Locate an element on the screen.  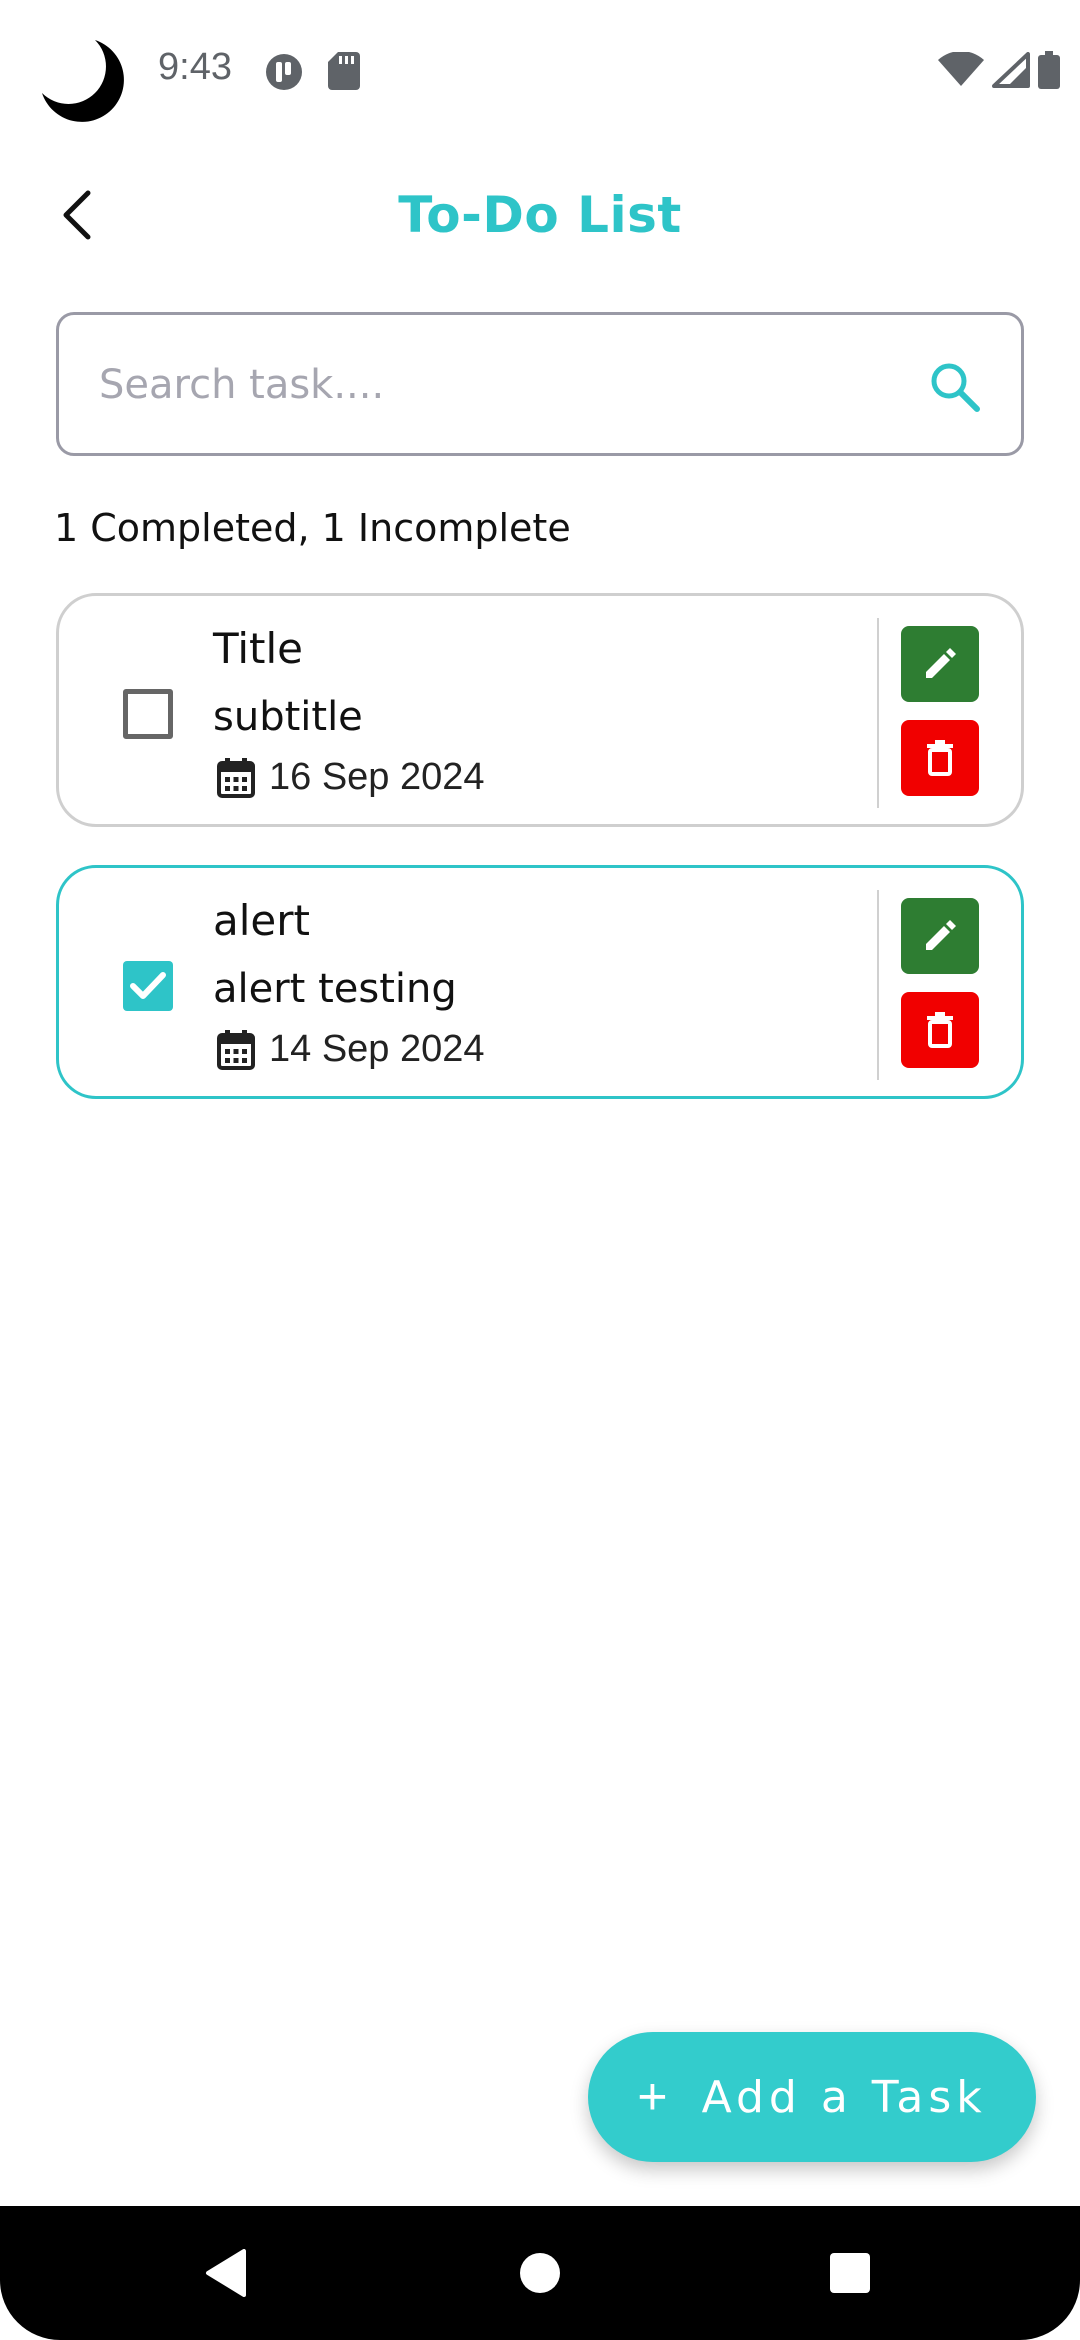
notification-app-icon is located at coordinates (284, 72).